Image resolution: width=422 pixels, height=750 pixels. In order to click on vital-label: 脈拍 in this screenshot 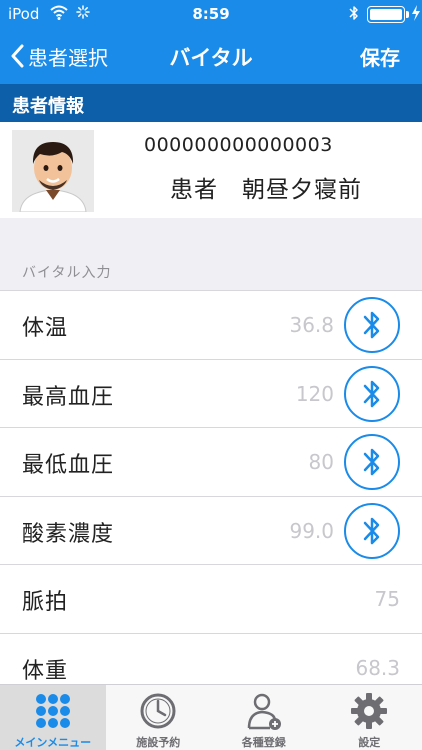, I will do `click(45, 602)`.